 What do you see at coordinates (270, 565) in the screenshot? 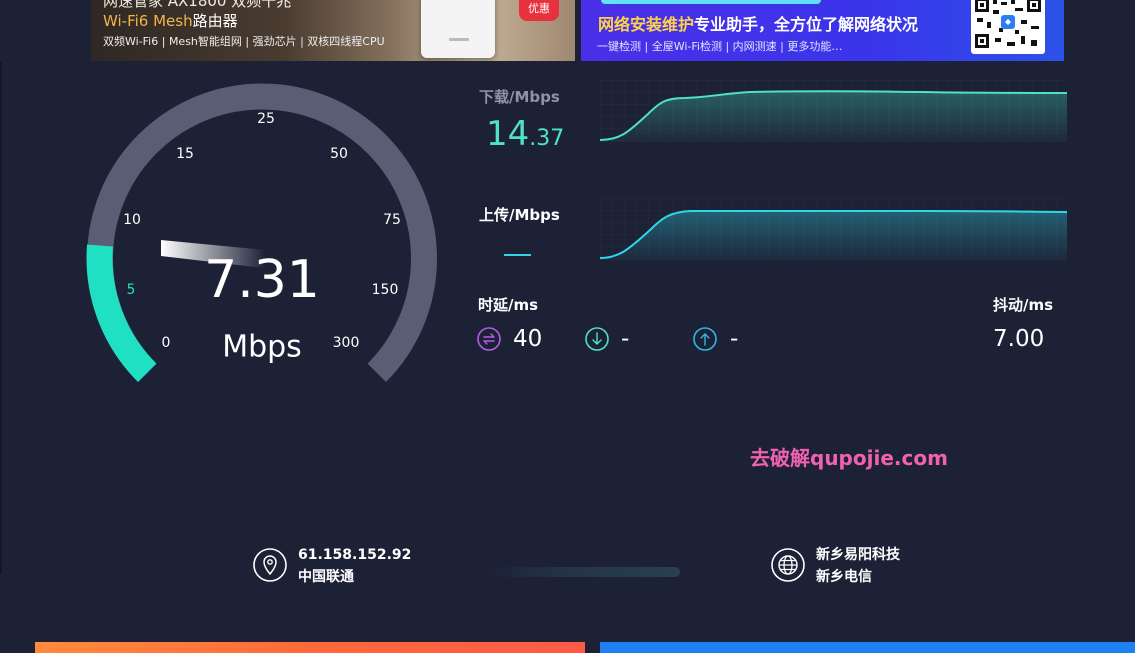
I see `location-pin-icon` at bounding box center [270, 565].